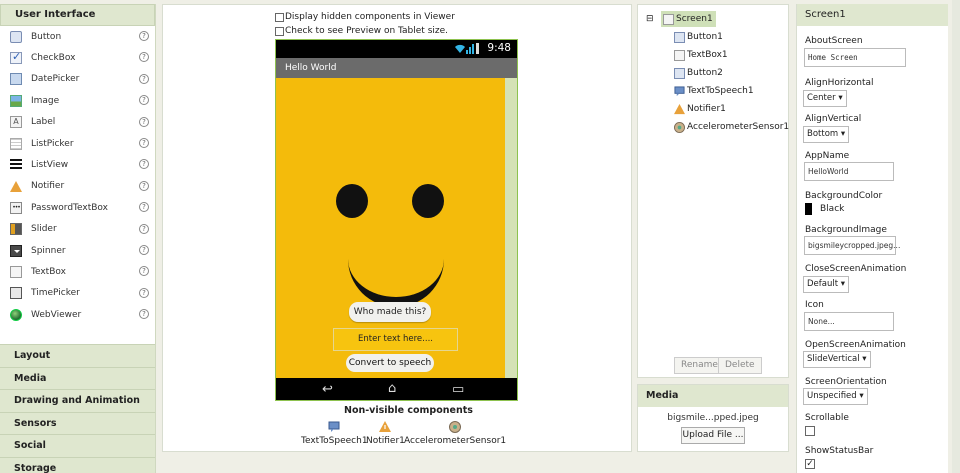  What do you see at coordinates (279, 17) in the screenshot?
I see `display-hidden-checkbox` at bounding box center [279, 17].